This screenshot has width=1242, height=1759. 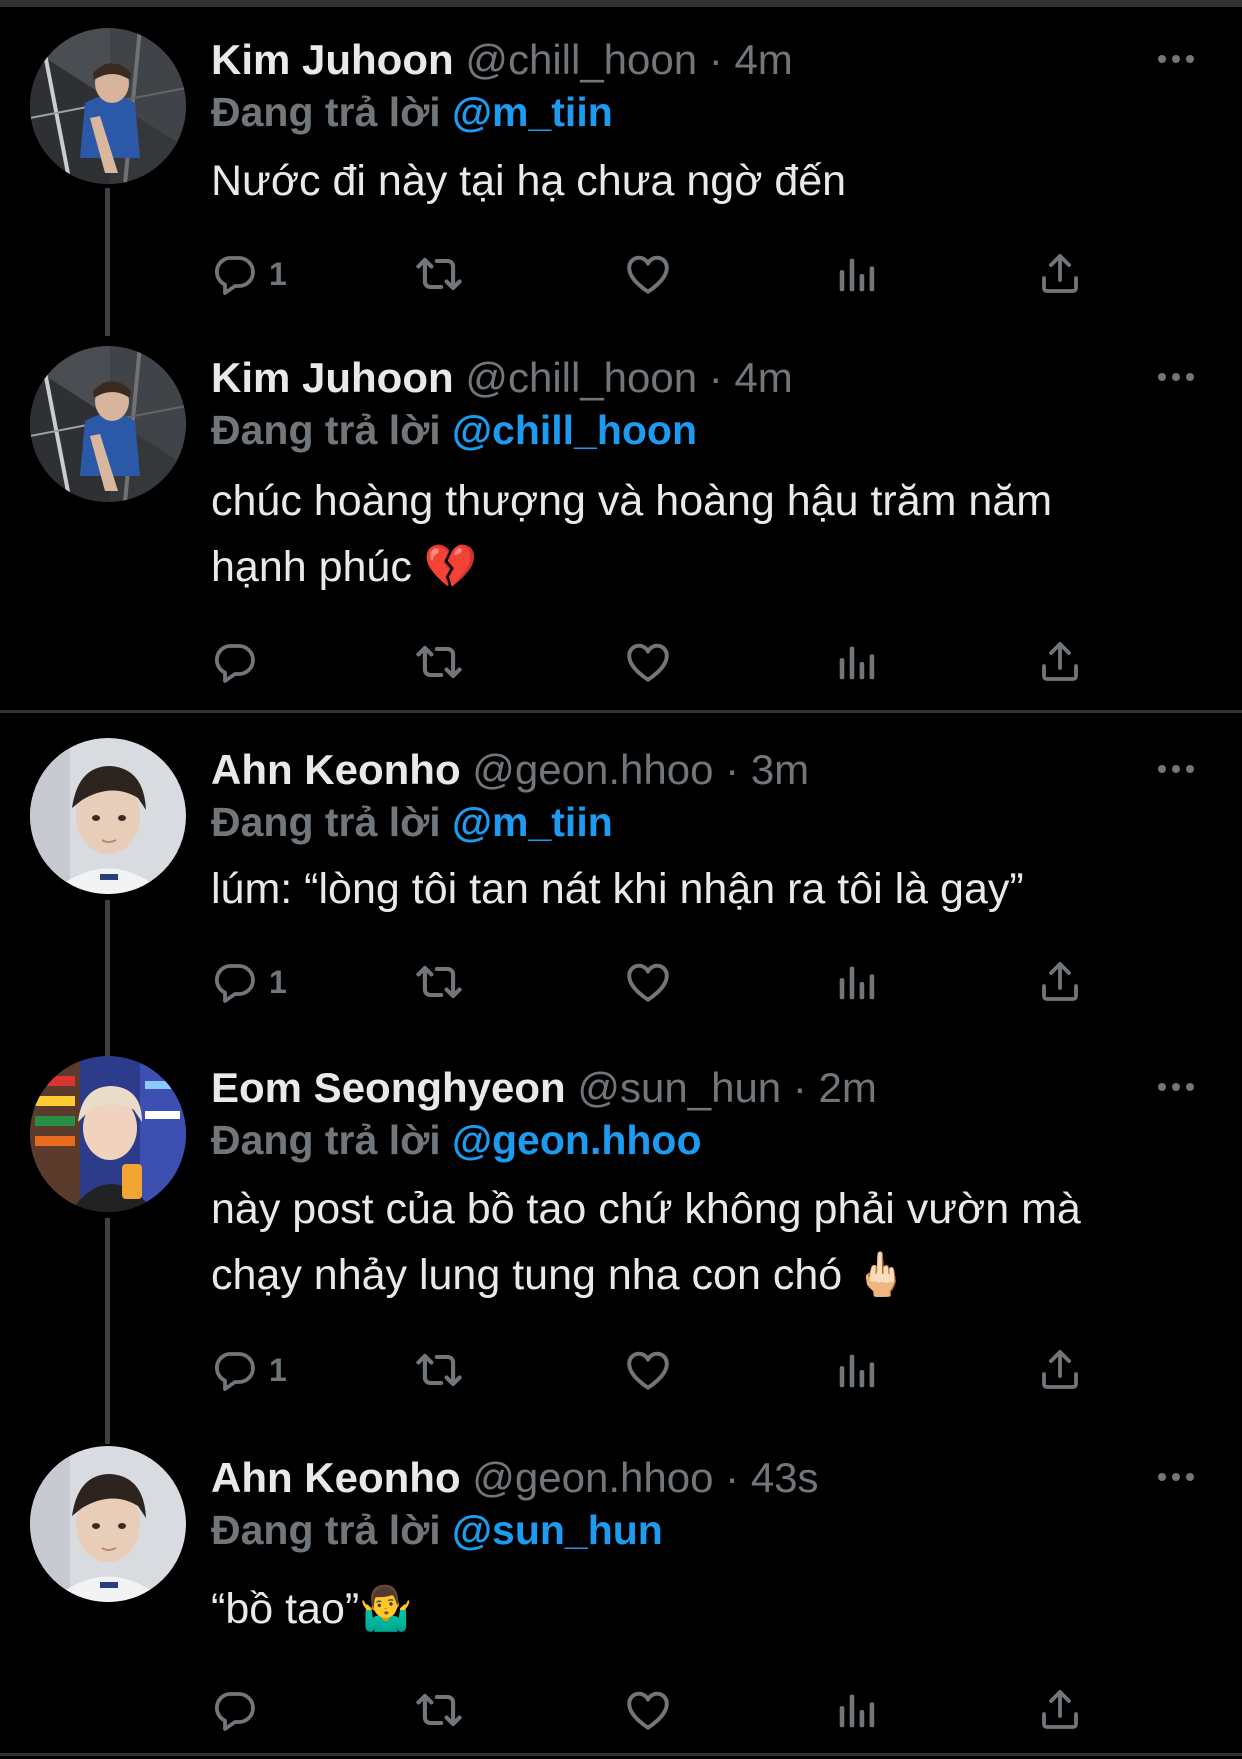 What do you see at coordinates (529, 181) in the screenshot?
I see `tweet-text-line: Nước đi này tại hạ chưa ngờ đến` at bounding box center [529, 181].